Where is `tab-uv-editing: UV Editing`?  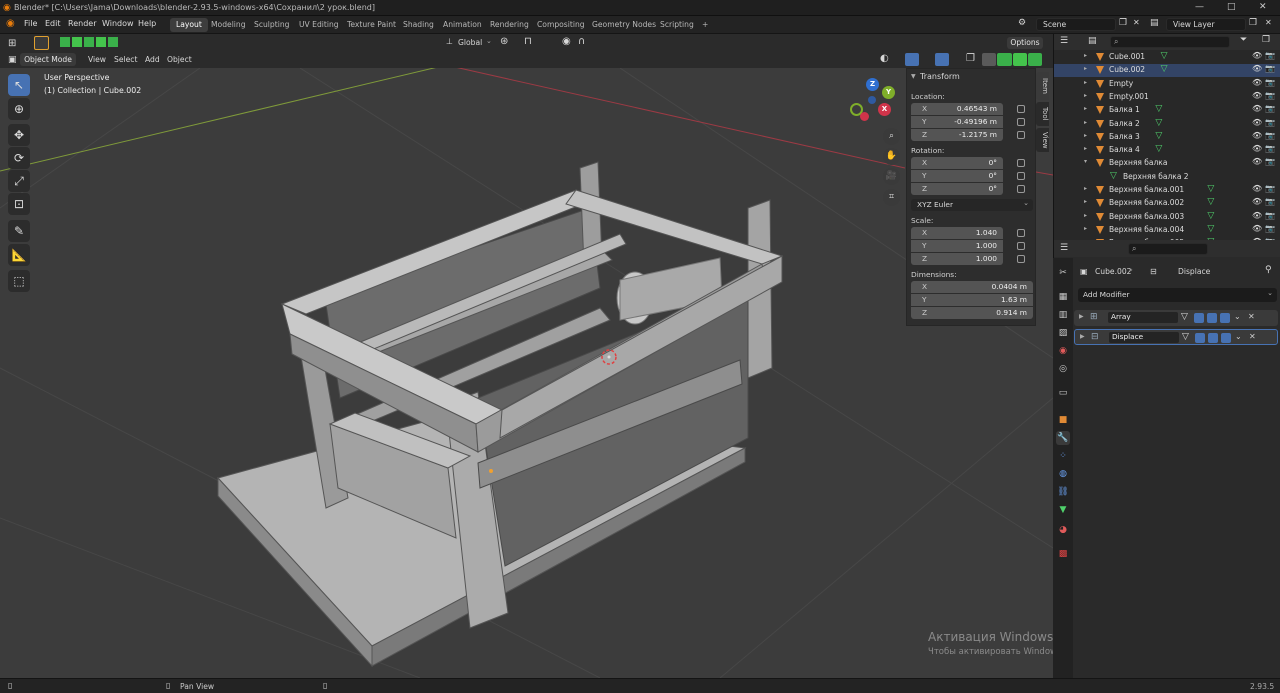
tab-uv-editing: UV Editing is located at coordinates (319, 25).